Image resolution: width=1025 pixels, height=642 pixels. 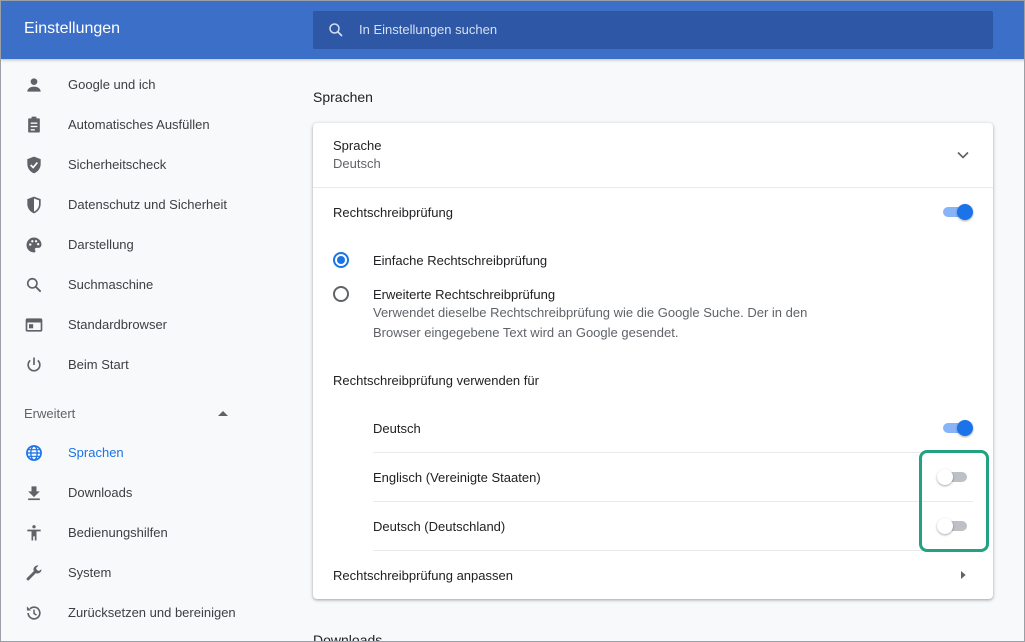 I want to click on sidebar-item-search-engine: Suchmaschine, so click(x=131, y=285).